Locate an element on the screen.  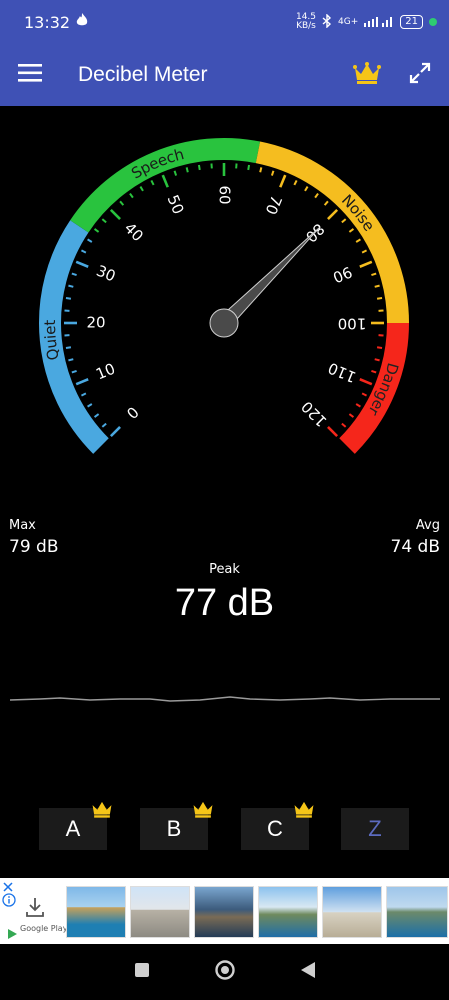
weighting-b-label: B is located at coordinates (174, 828).